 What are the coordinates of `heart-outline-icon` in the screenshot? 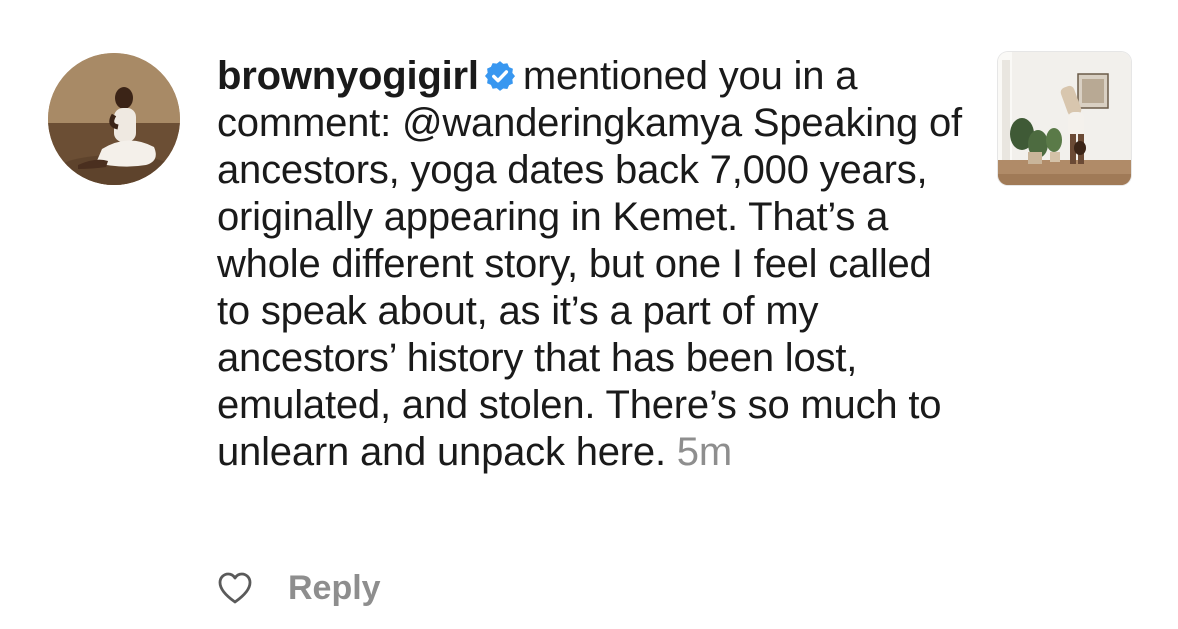 It's located at (235, 588).